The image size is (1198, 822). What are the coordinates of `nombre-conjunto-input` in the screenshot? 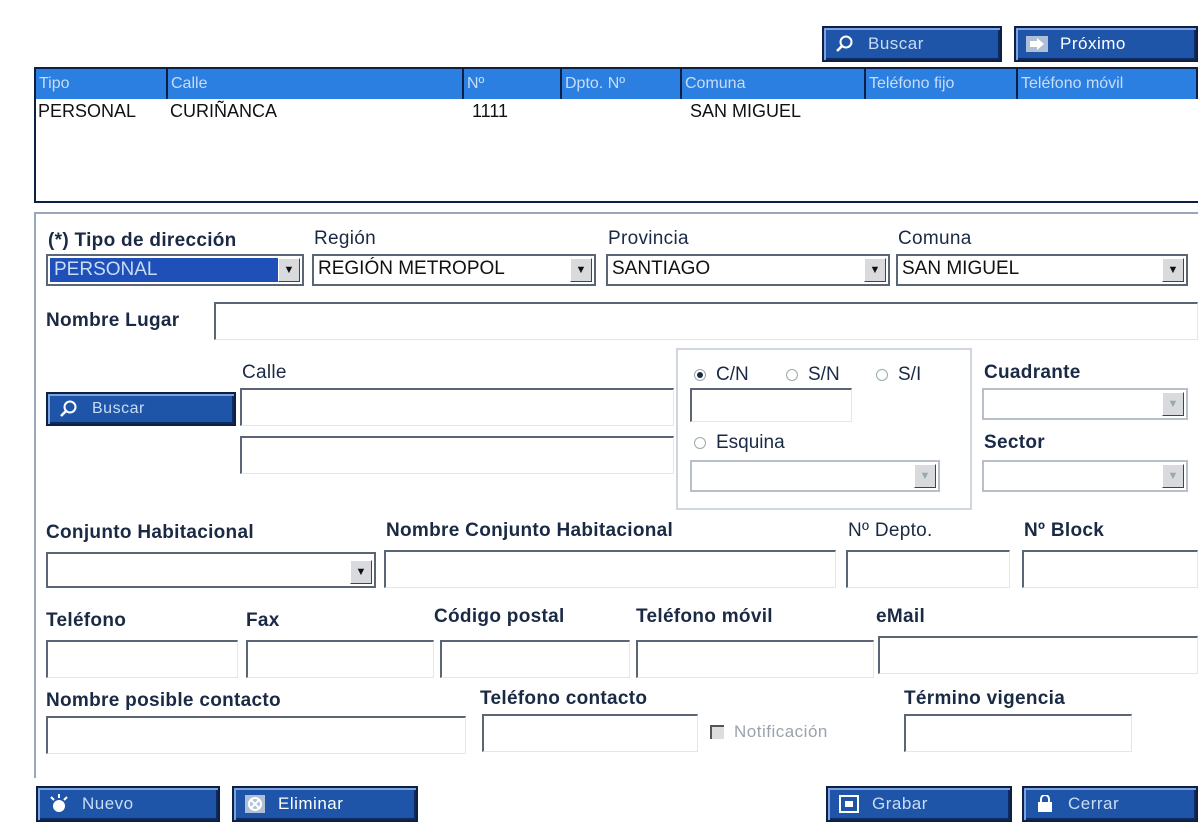 It's located at (610, 569).